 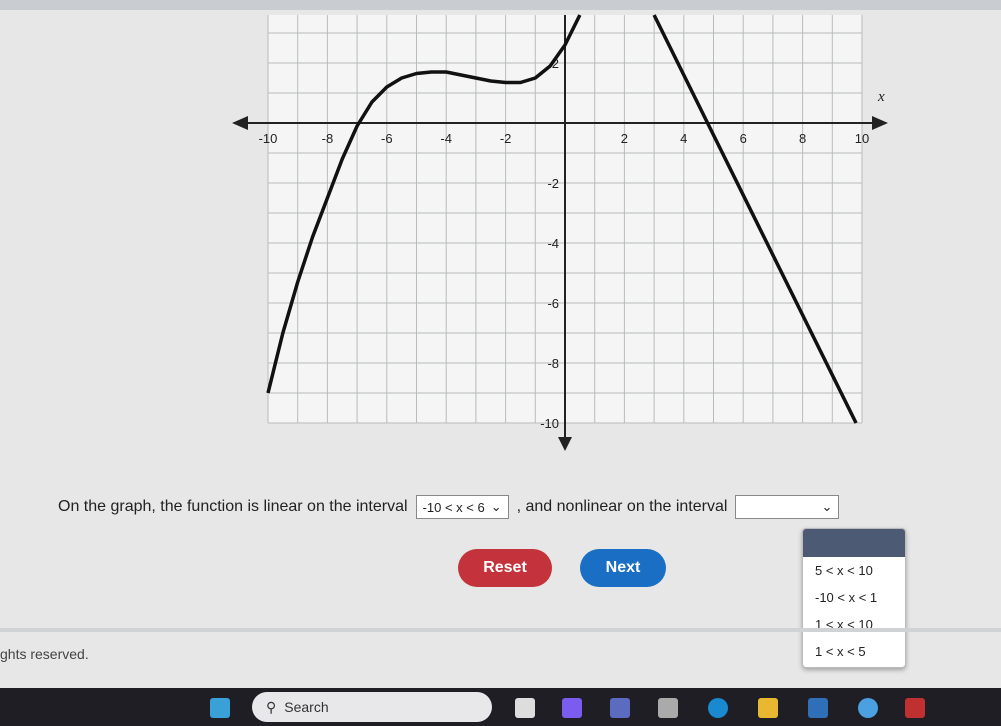 What do you see at coordinates (553, 303) in the screenshot?
I see `y-tick-label: -6` at bounding box center [553, 303].